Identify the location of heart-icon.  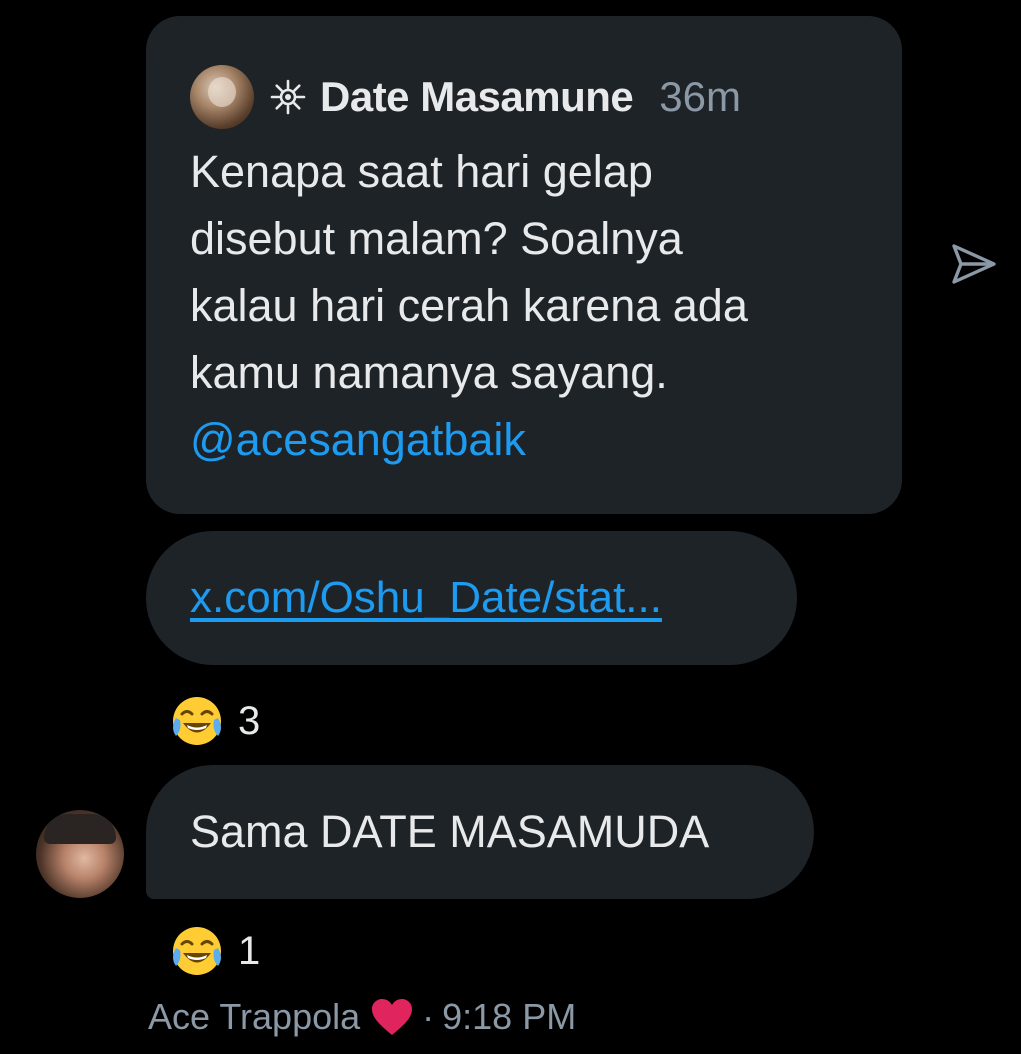
(392, 1017).